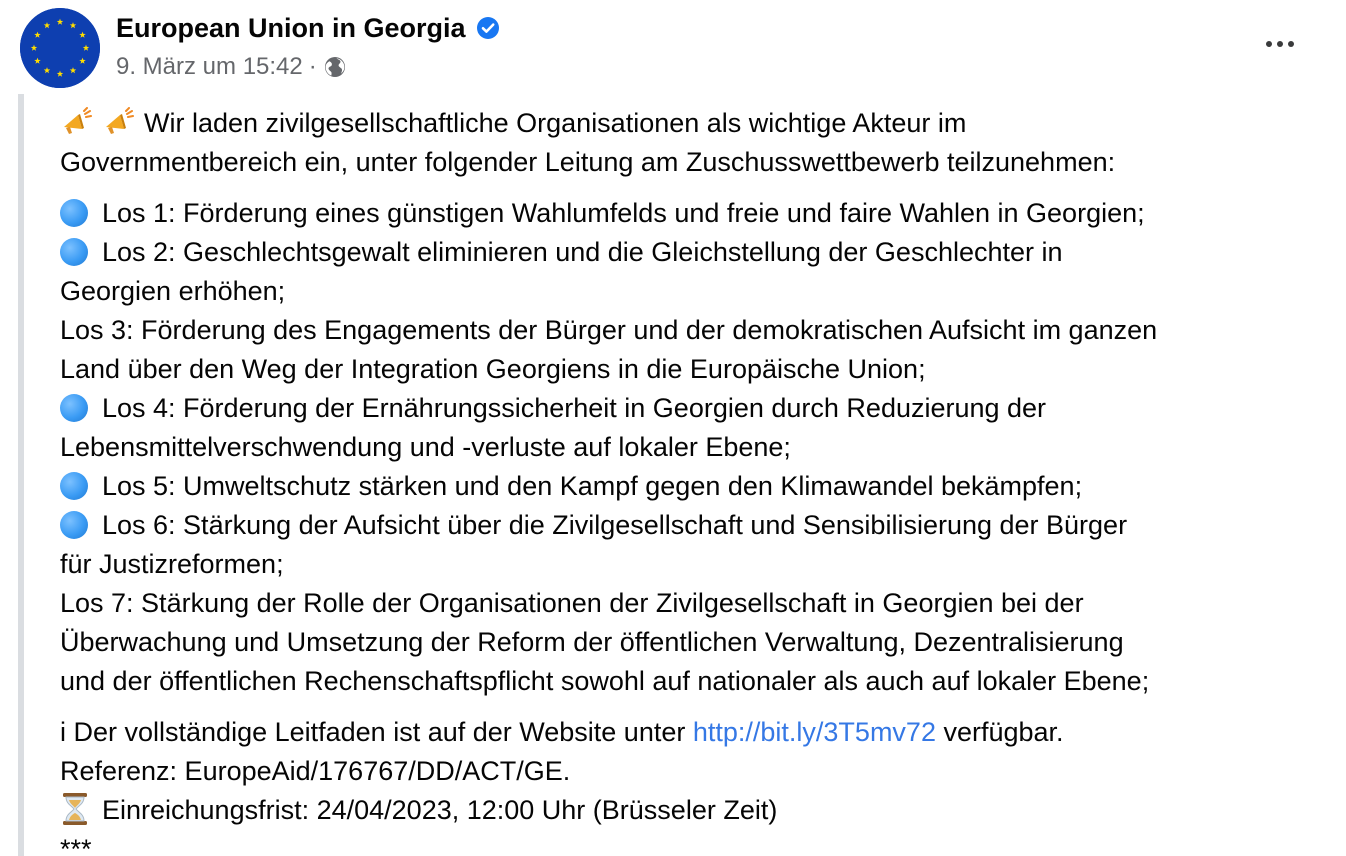 The image size is (1346, 856). What do you see at coordinates (21, 475) in the screenshot?
I see `quote-bar` at bounding box center [21, 475].